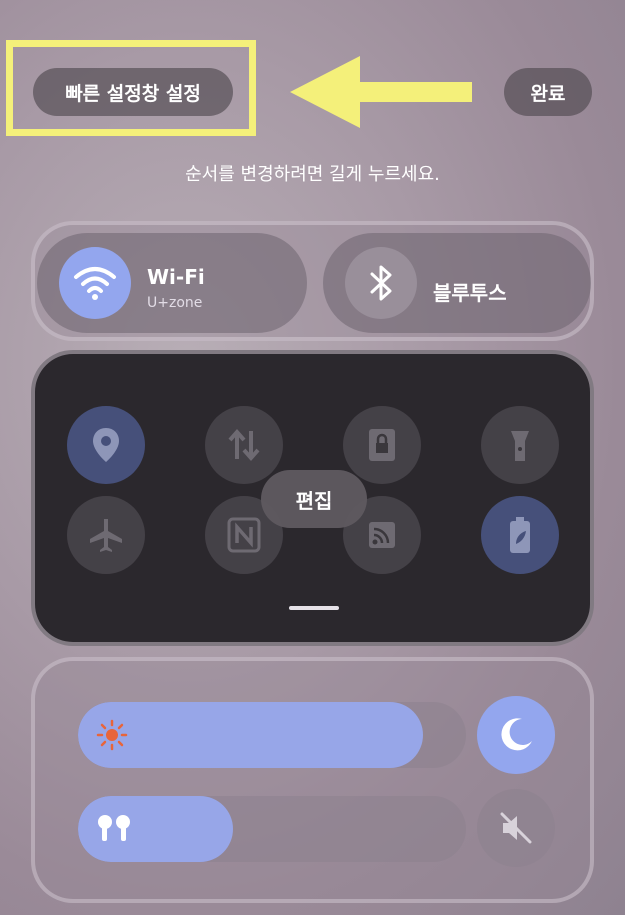 Image resolution: width=625 pixels, height=915 pixels. I want to click on night-mode-button, so click(516, 735).